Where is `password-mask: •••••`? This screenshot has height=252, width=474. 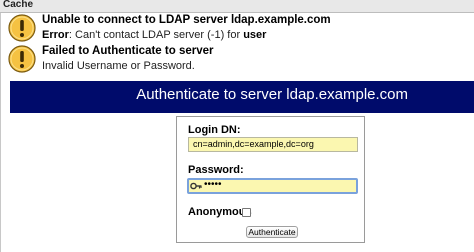
password-mask: ••••• is located at coordinates (213, 184).